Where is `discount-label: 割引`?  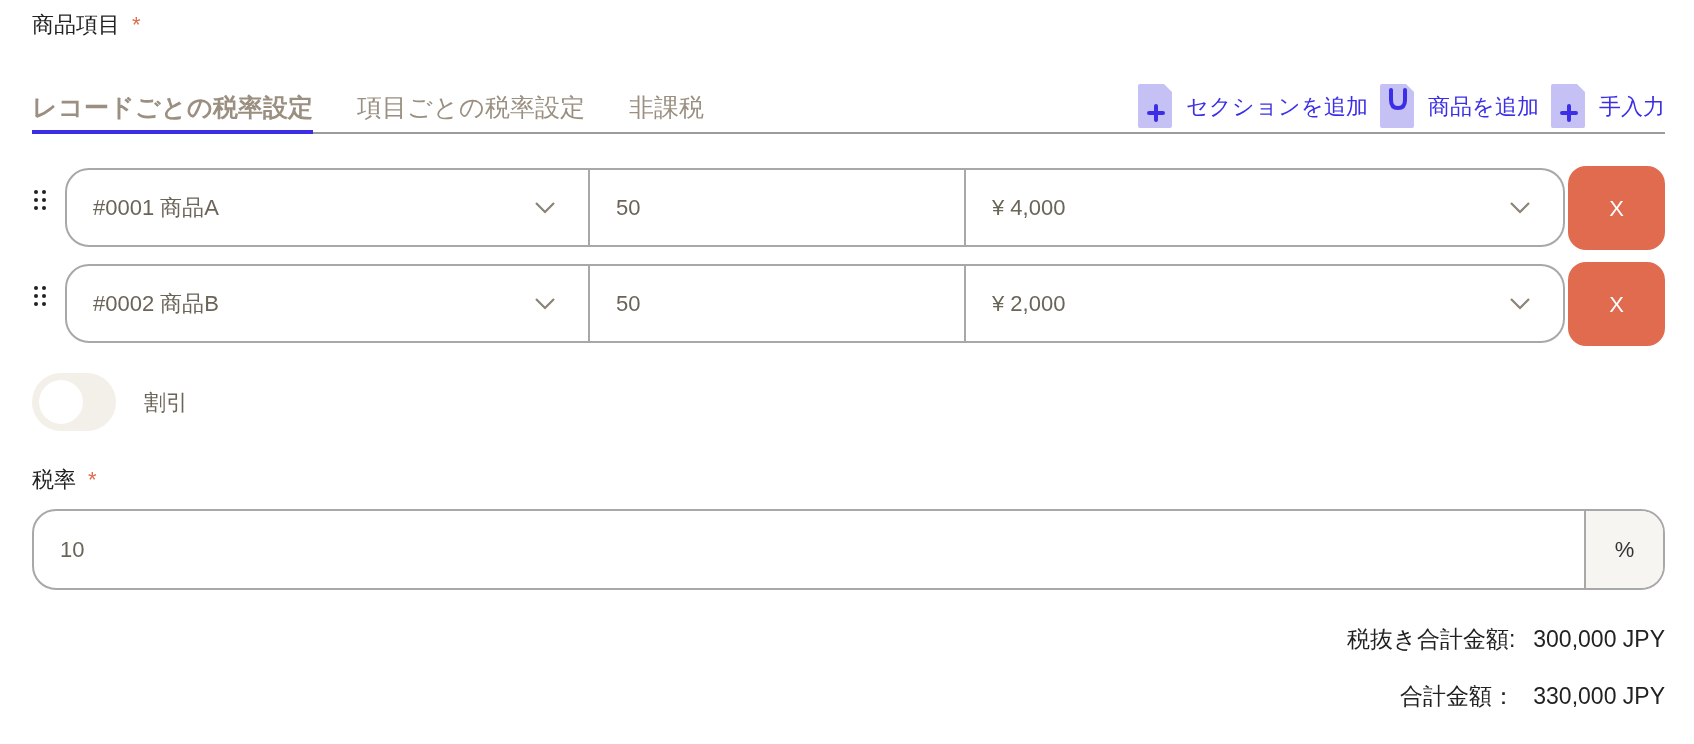 discount-label: 割引 is located at coordinates (166, 402).